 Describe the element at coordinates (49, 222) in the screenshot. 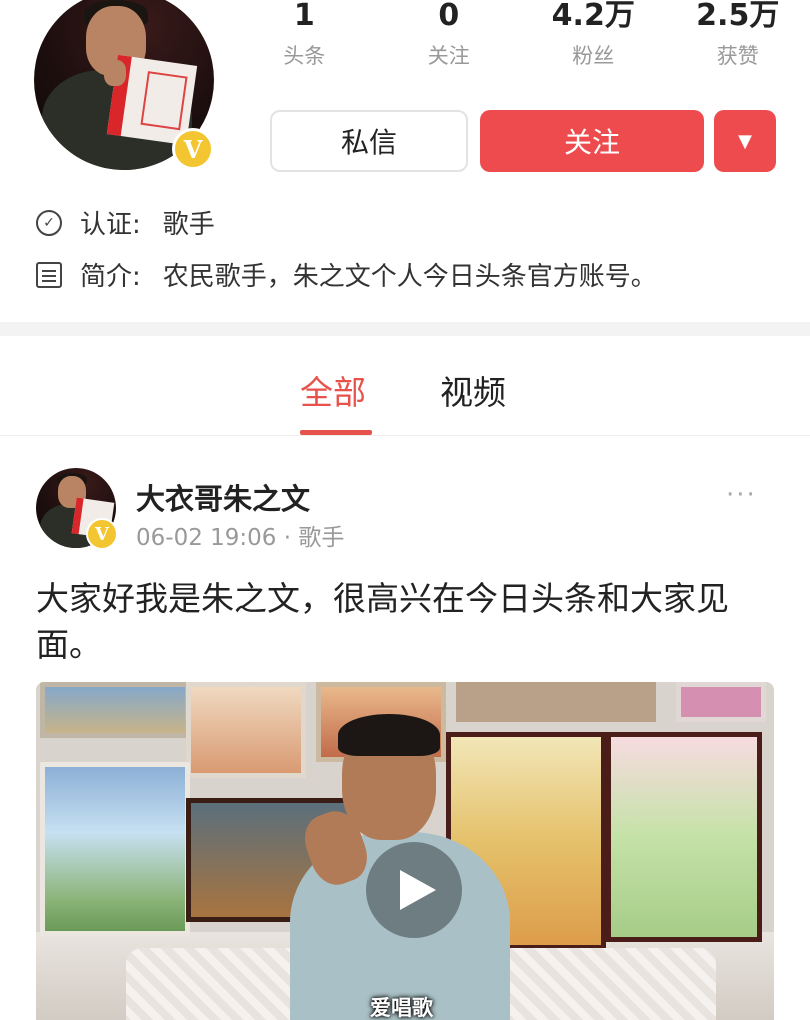

I see `verified-check-icon: ✓` at that location.